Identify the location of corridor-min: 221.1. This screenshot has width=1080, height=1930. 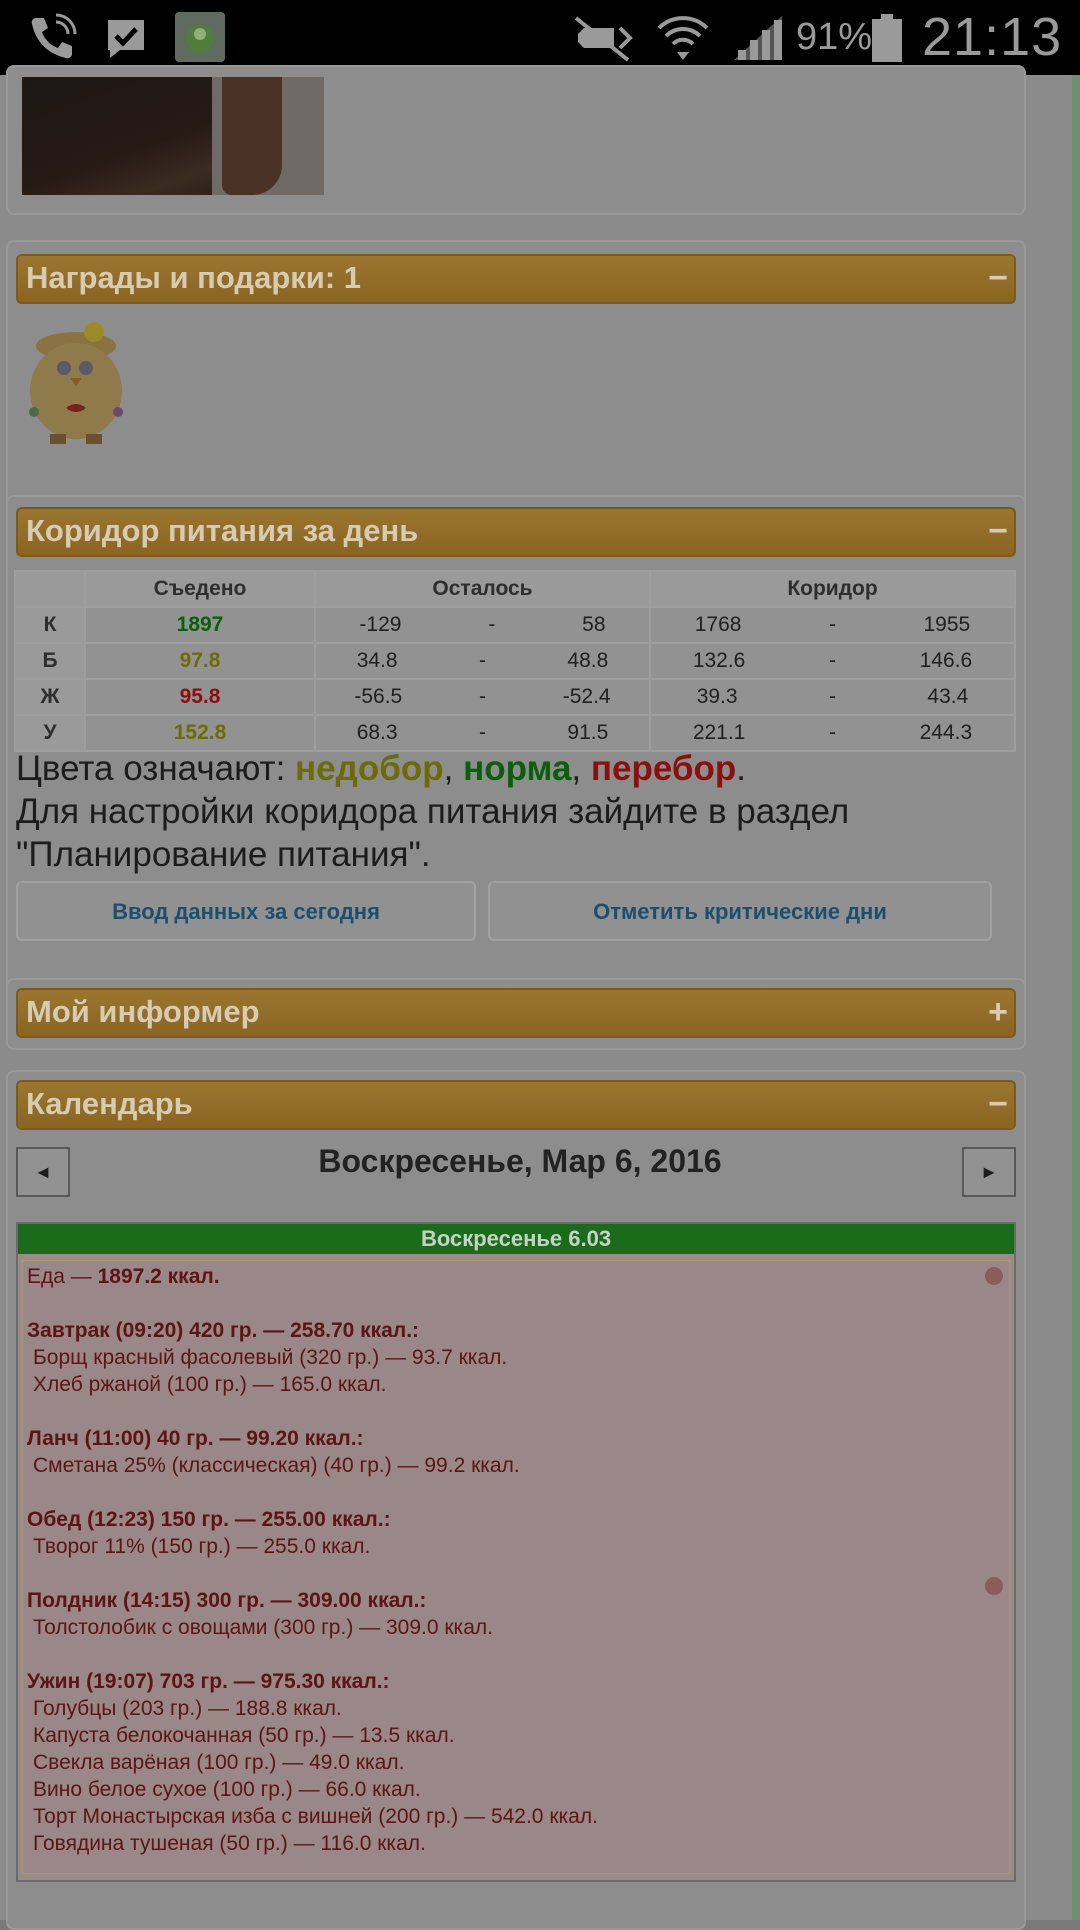
(719, 732).